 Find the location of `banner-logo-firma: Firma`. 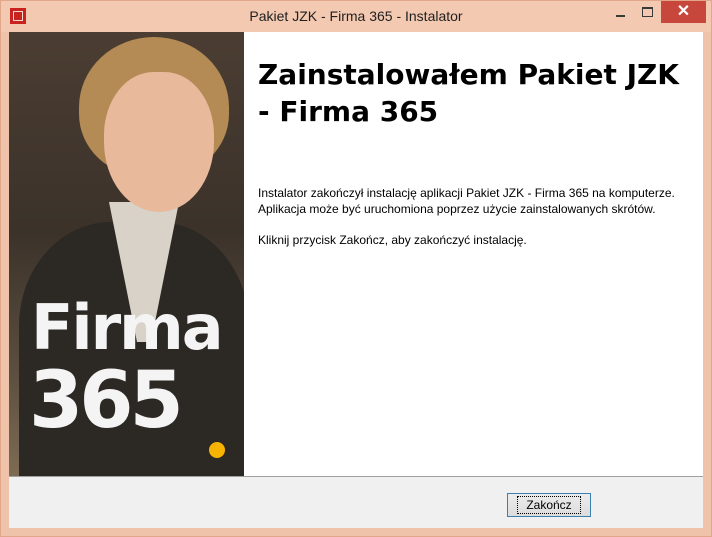

banner-logo-firma: Firma is located at coordinates (127, 327).